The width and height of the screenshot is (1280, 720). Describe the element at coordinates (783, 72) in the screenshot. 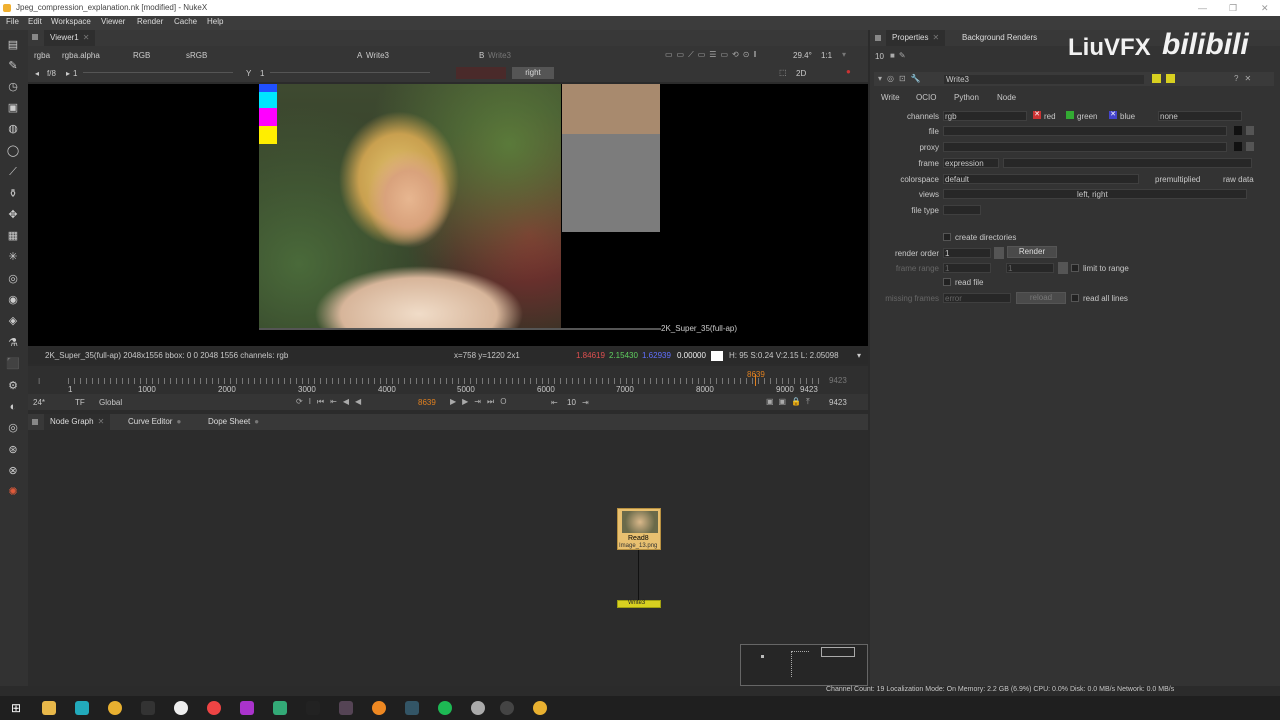

I see `roi-icon: ⬚` at that location.